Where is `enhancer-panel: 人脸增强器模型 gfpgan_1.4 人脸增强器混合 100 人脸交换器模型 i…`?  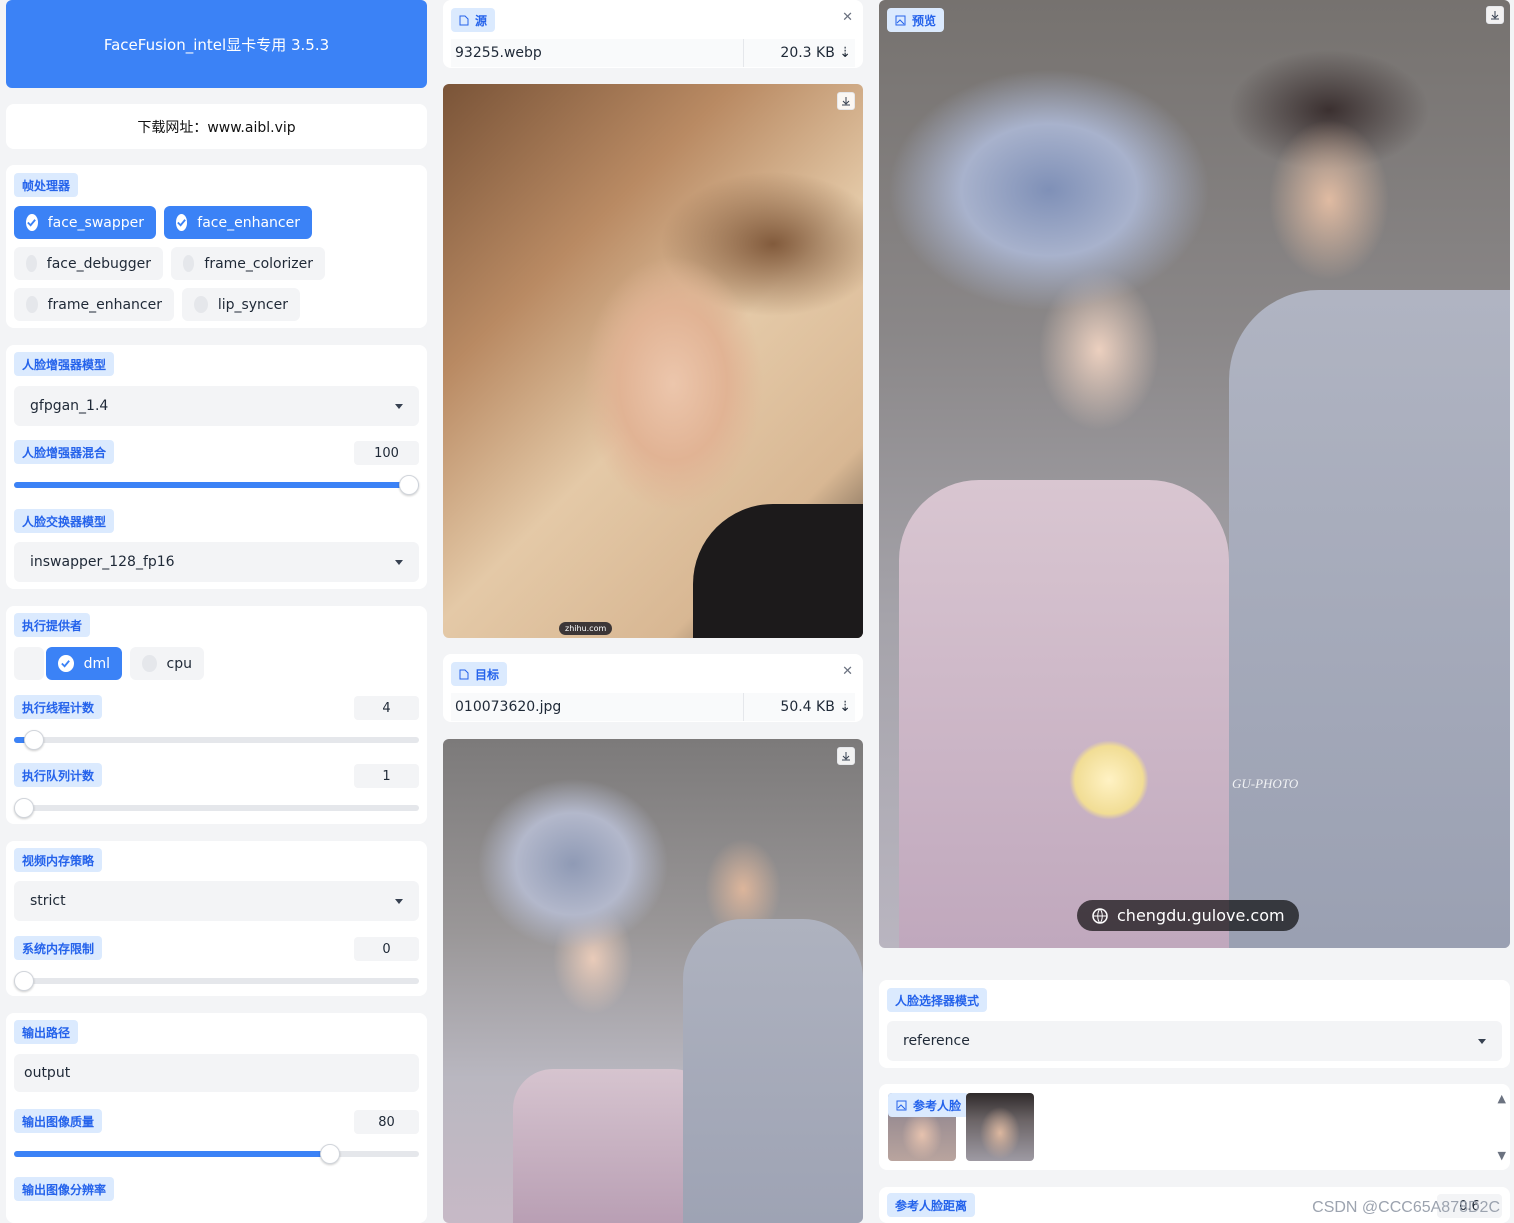
enhancer-panel: 人脸增强器模型 gfpgan_1.4 人脸增强器混合 100 人脸交换器模型 i… is located at coordinates (216, 467).